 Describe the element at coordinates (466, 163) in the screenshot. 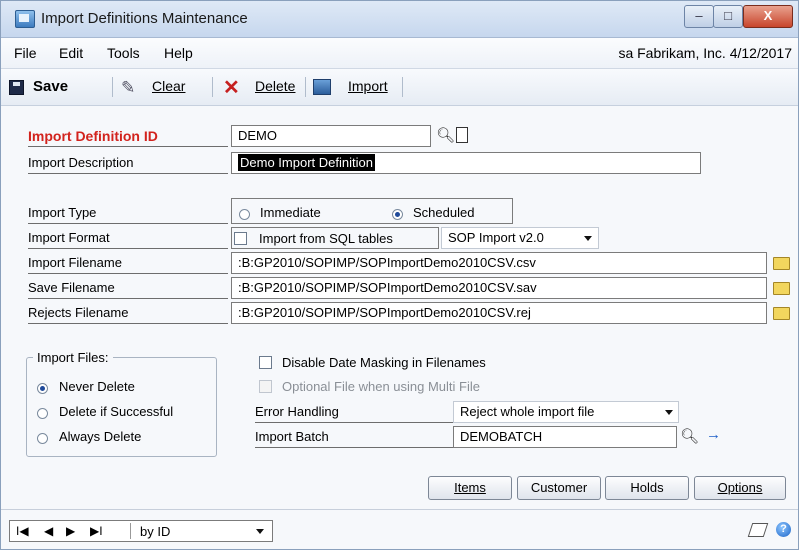

I see `import-description-field: Demo Import Definition` at that location.